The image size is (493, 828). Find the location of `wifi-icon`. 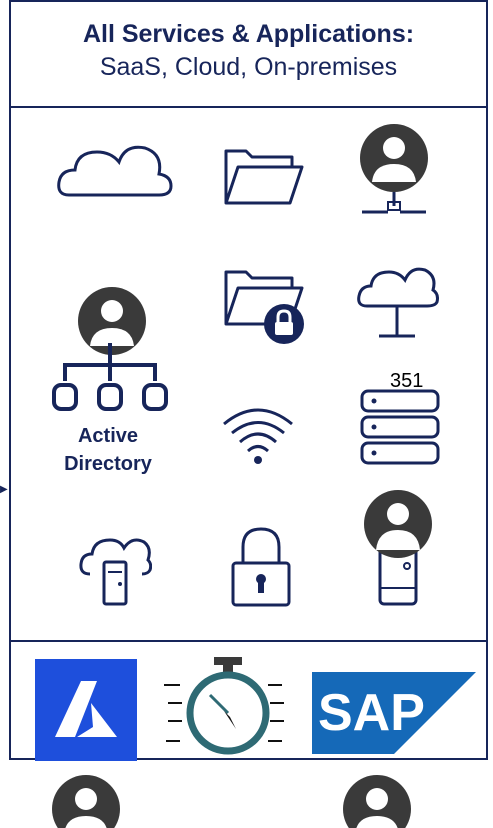

wifi-icon is located at coordinates (258, 436).